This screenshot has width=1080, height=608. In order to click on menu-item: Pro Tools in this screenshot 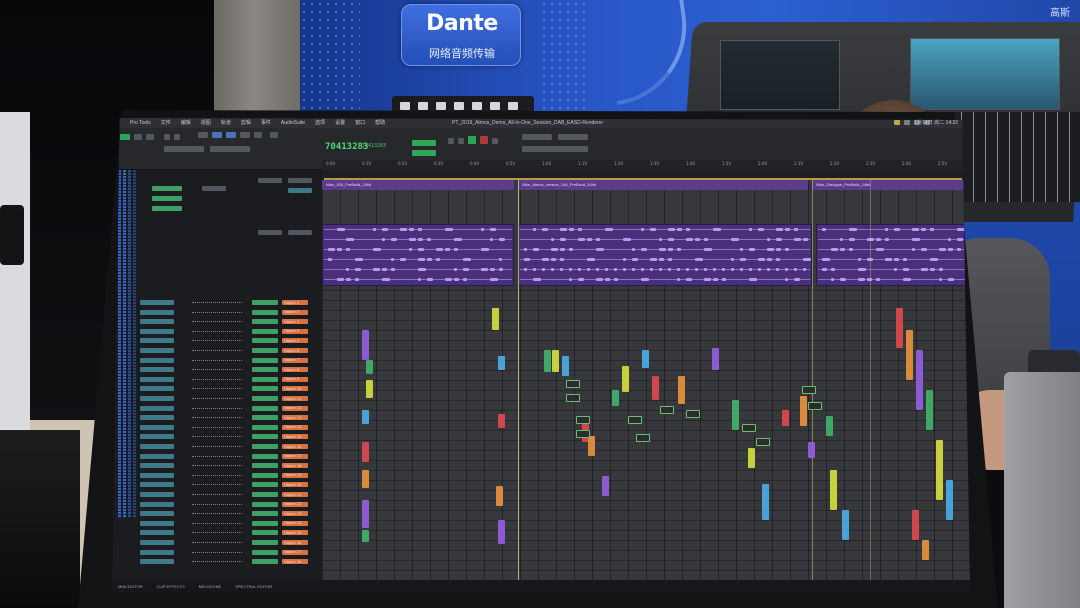, I will do `click(140, 123)`.